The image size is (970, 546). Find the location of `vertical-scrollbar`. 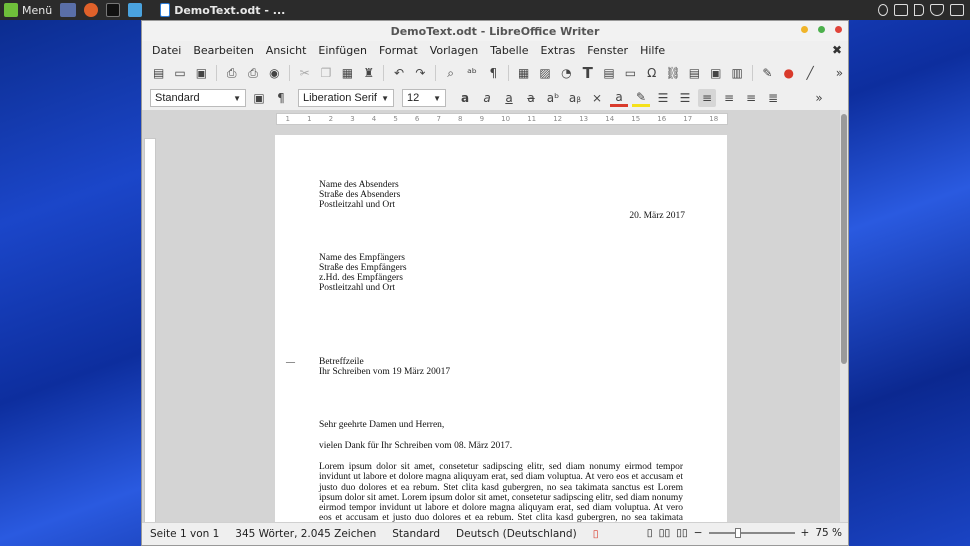

vertical-scrollbar is located at coordinates (844, 317).